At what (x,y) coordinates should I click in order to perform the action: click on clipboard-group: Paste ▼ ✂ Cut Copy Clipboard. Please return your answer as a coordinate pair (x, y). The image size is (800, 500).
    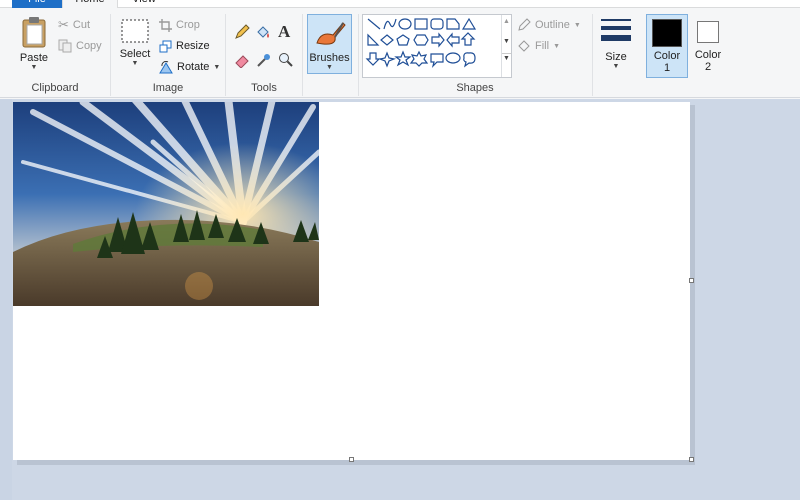
    Looking at the image, I should click on (55, 53).